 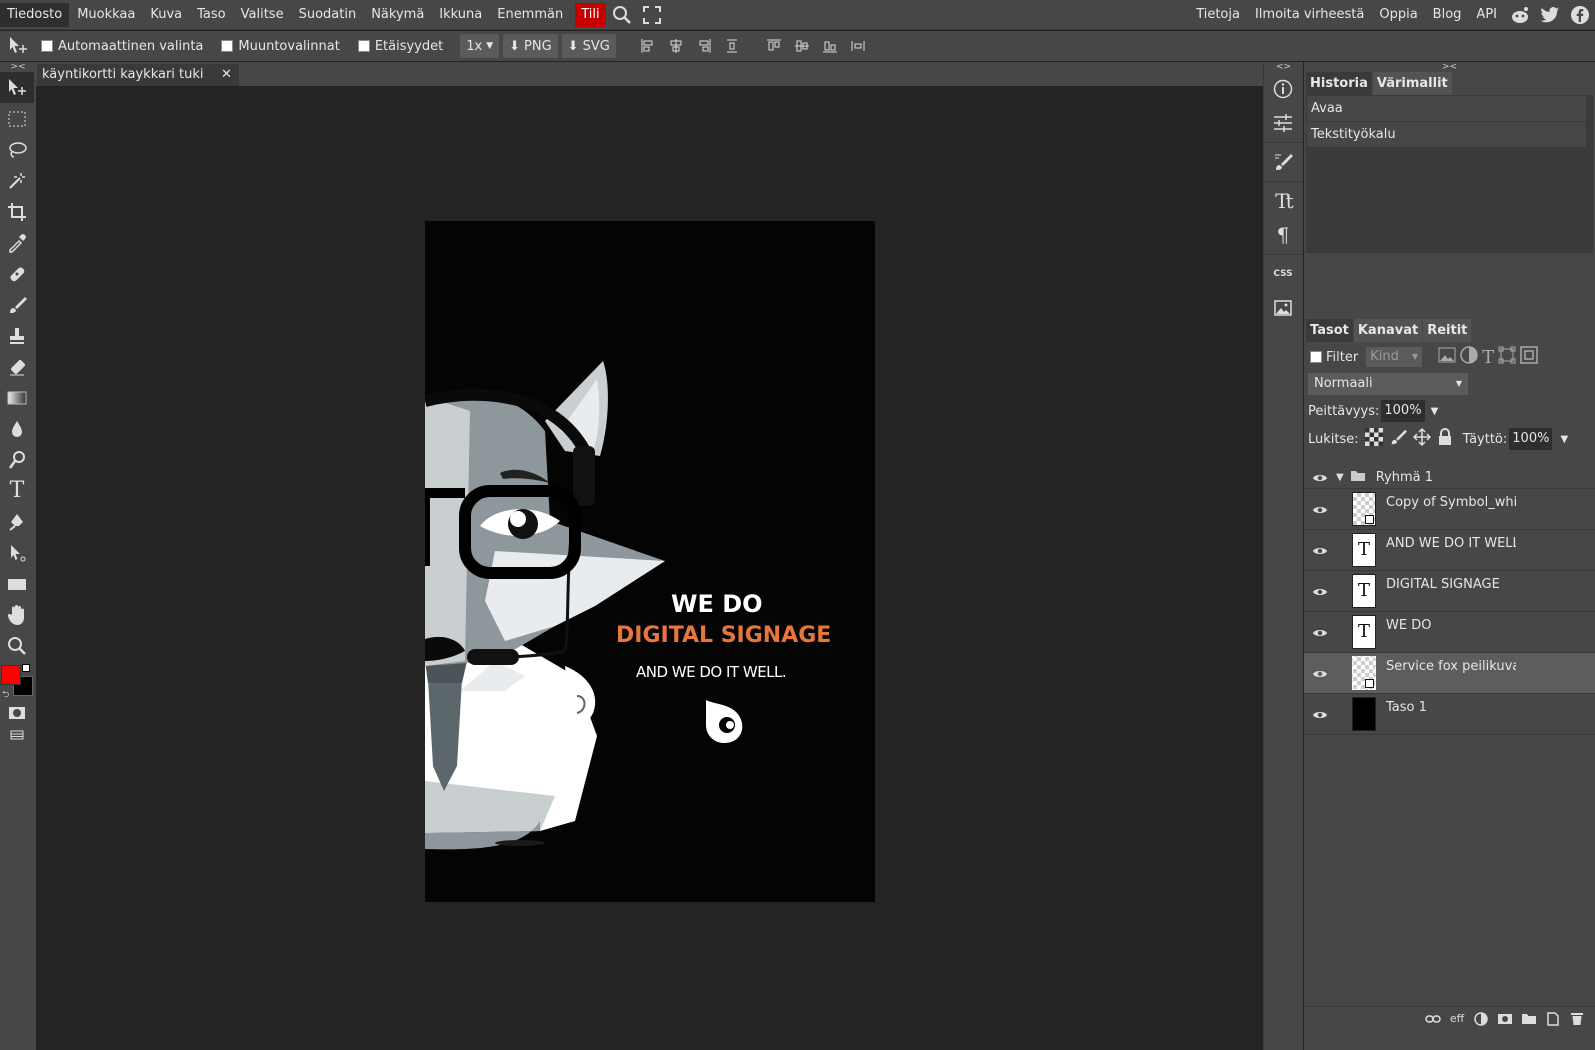 I want to click on align-left-icon, so click(x=648, y=46).